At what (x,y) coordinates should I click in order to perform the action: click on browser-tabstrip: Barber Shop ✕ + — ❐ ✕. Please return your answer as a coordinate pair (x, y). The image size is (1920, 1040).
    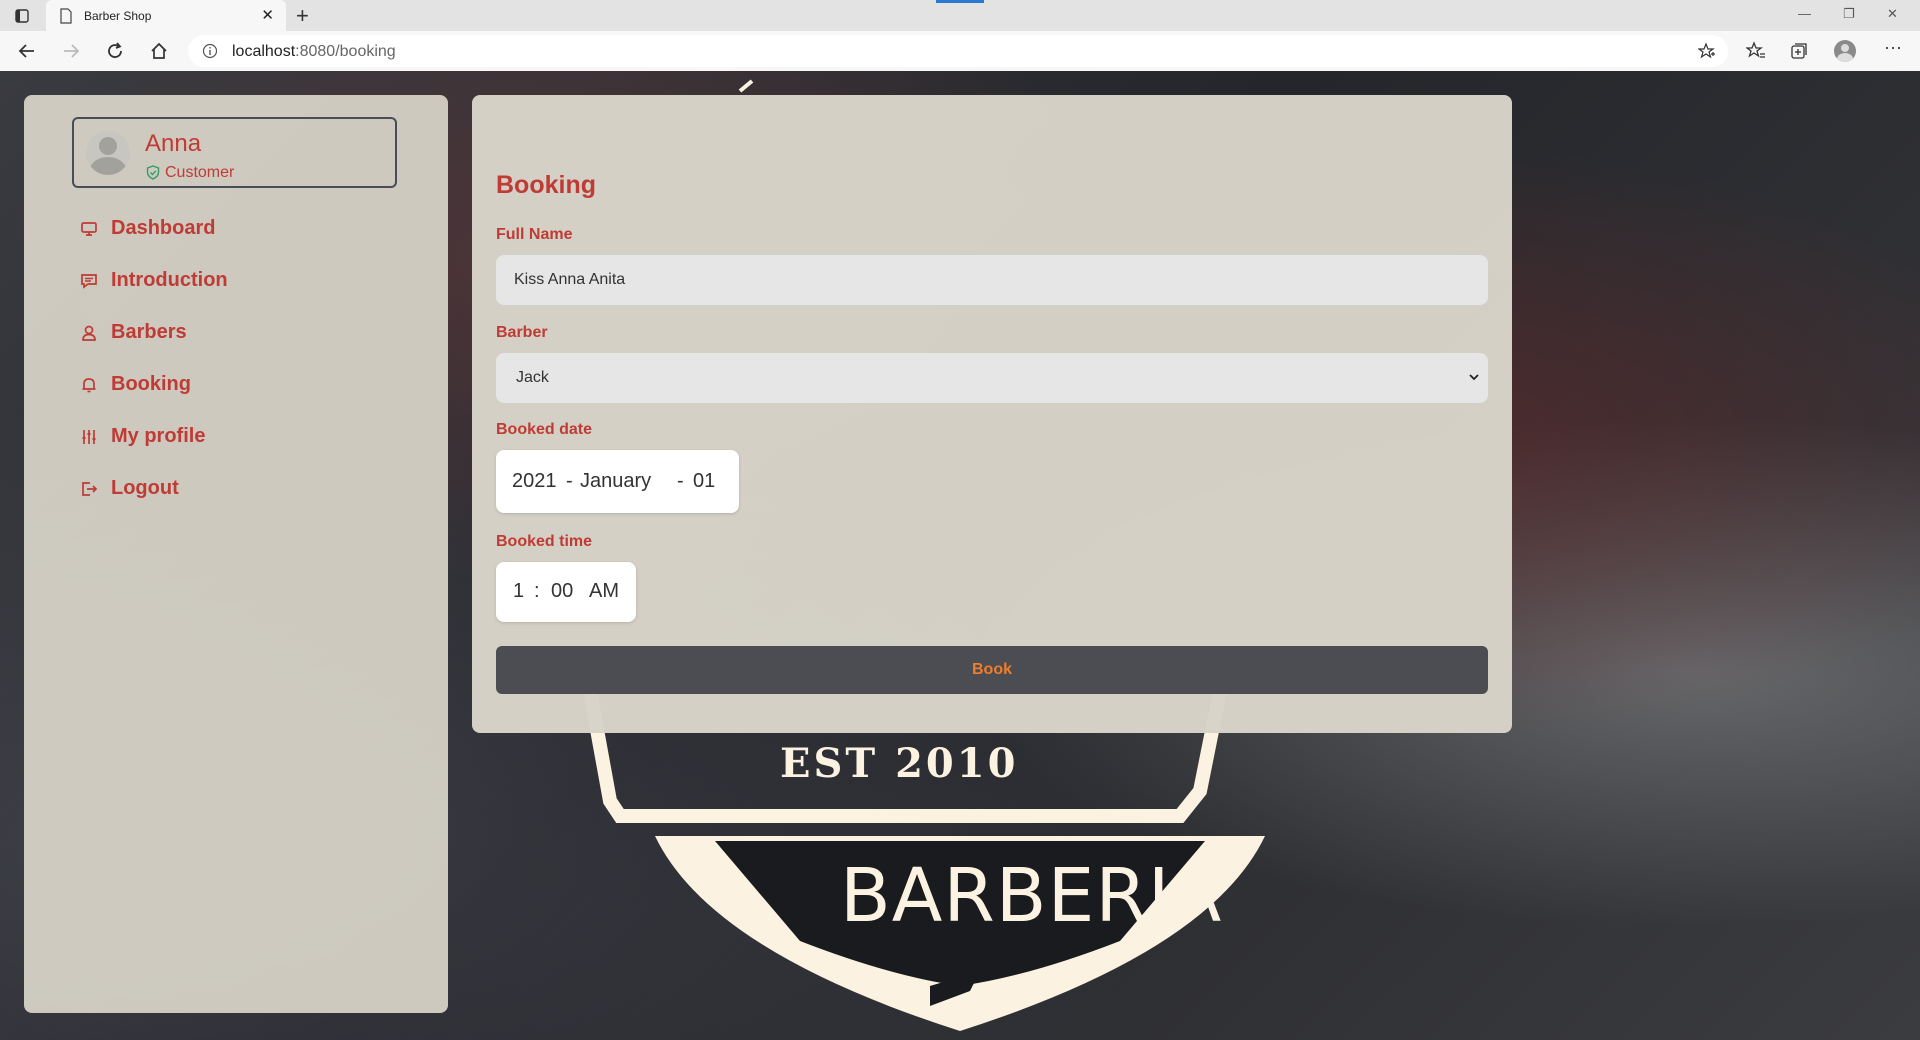
    Looking at the image, I should click on (960, 15).